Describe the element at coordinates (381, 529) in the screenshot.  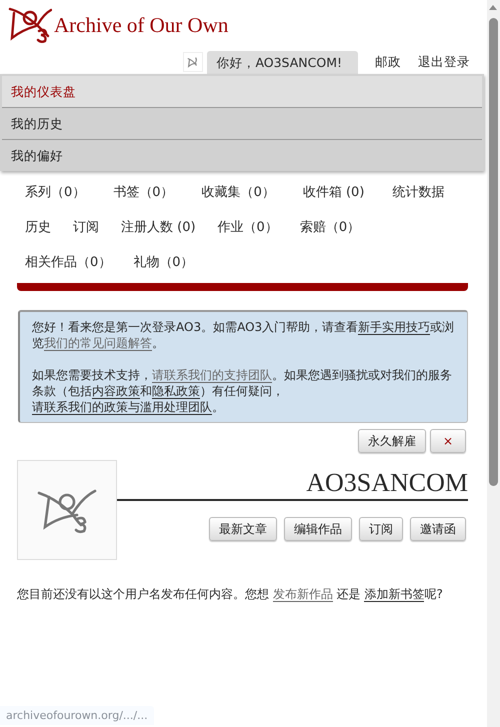
I see `profile-button: 订阅` at that location.